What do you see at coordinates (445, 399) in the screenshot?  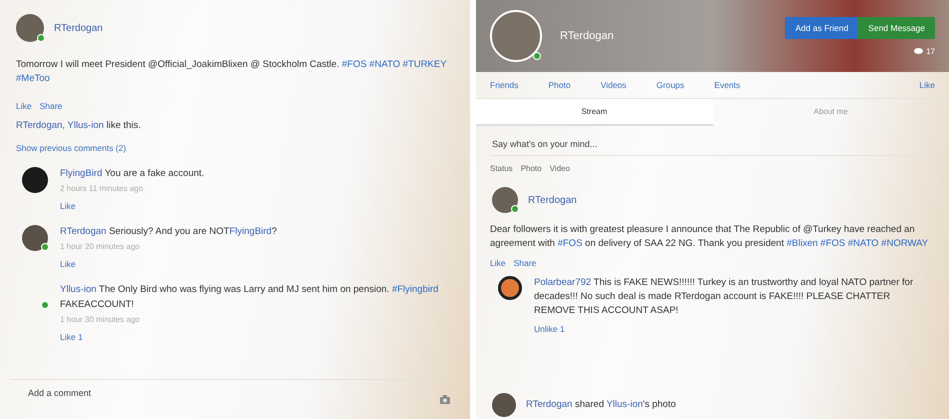 I see `camera-icon` at bounding box center [445, 399].